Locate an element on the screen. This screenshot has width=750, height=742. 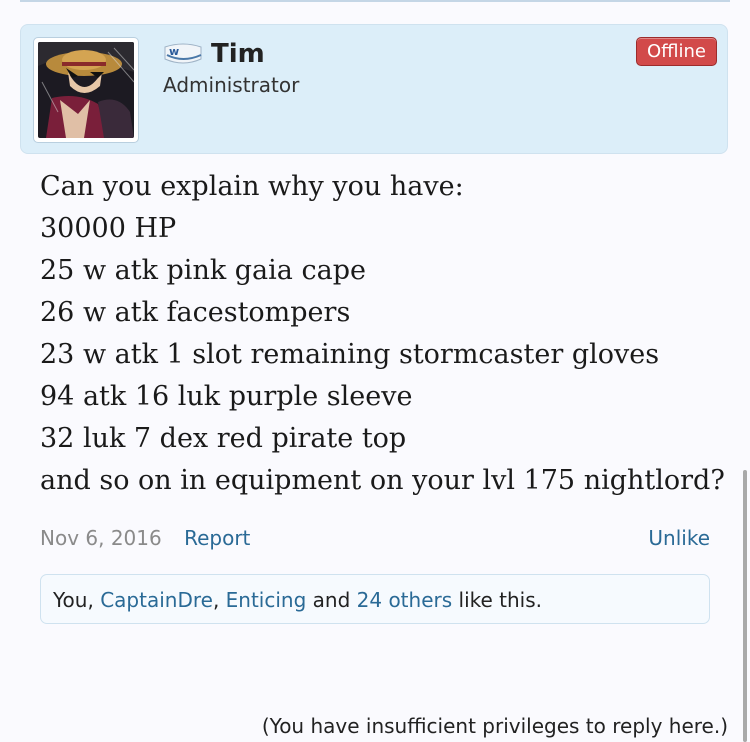
post-date: Nov 6, 2016 is located at coordinates (101, 538).